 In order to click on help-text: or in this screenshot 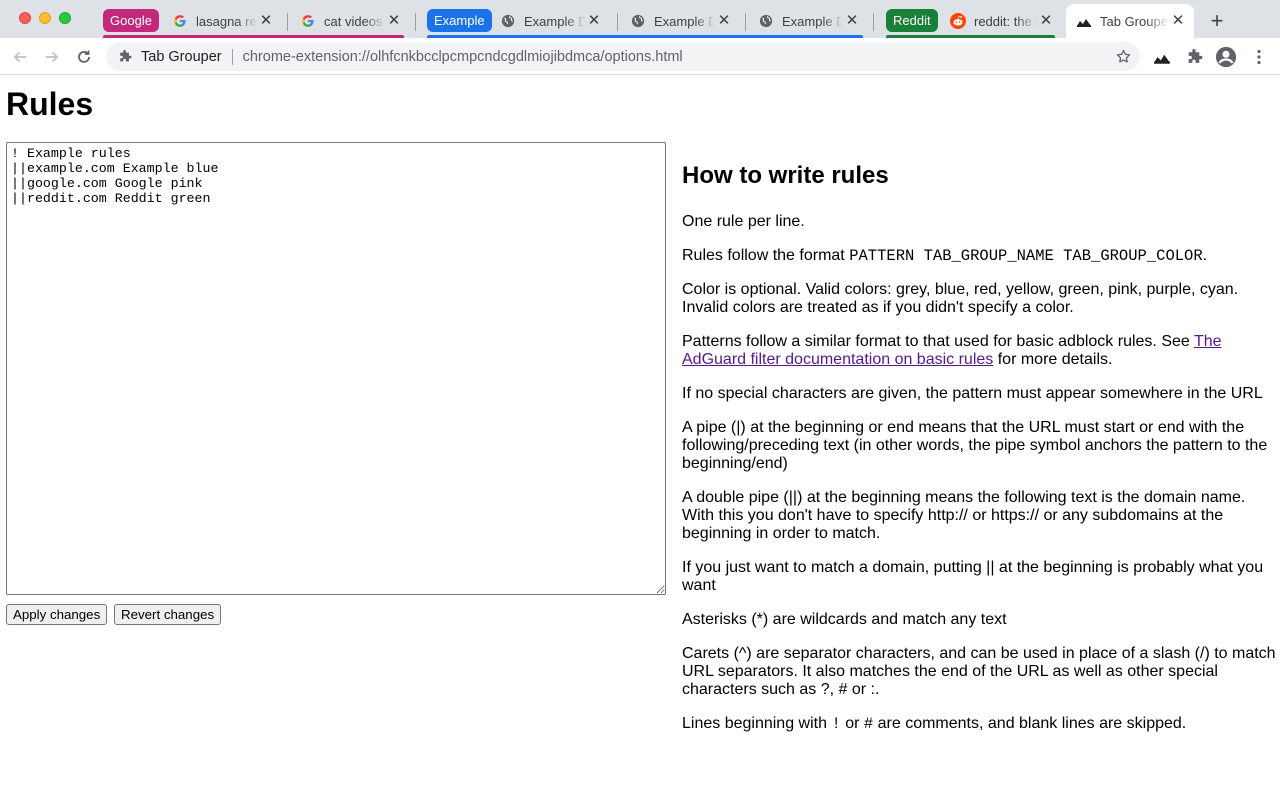, I will do `click(852, 723)`.